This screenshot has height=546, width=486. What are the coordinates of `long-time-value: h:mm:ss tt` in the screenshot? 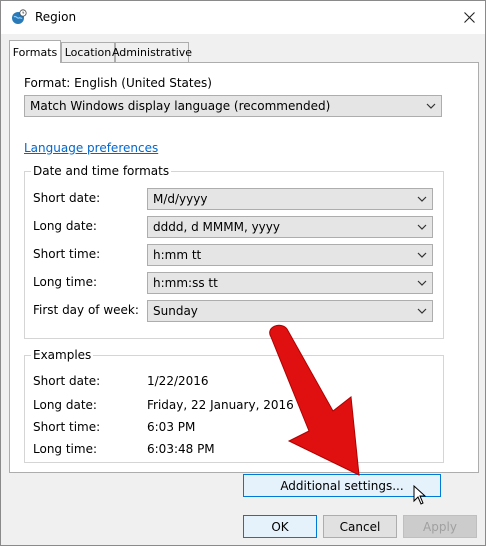 It's located at (185, 283).